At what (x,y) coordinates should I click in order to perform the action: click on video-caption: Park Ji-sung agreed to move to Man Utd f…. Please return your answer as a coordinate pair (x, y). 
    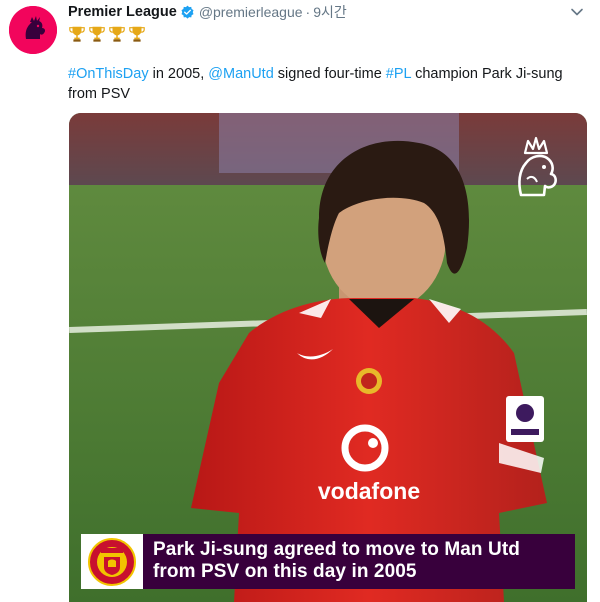
    Looking at the image, I should click on (328, 561).